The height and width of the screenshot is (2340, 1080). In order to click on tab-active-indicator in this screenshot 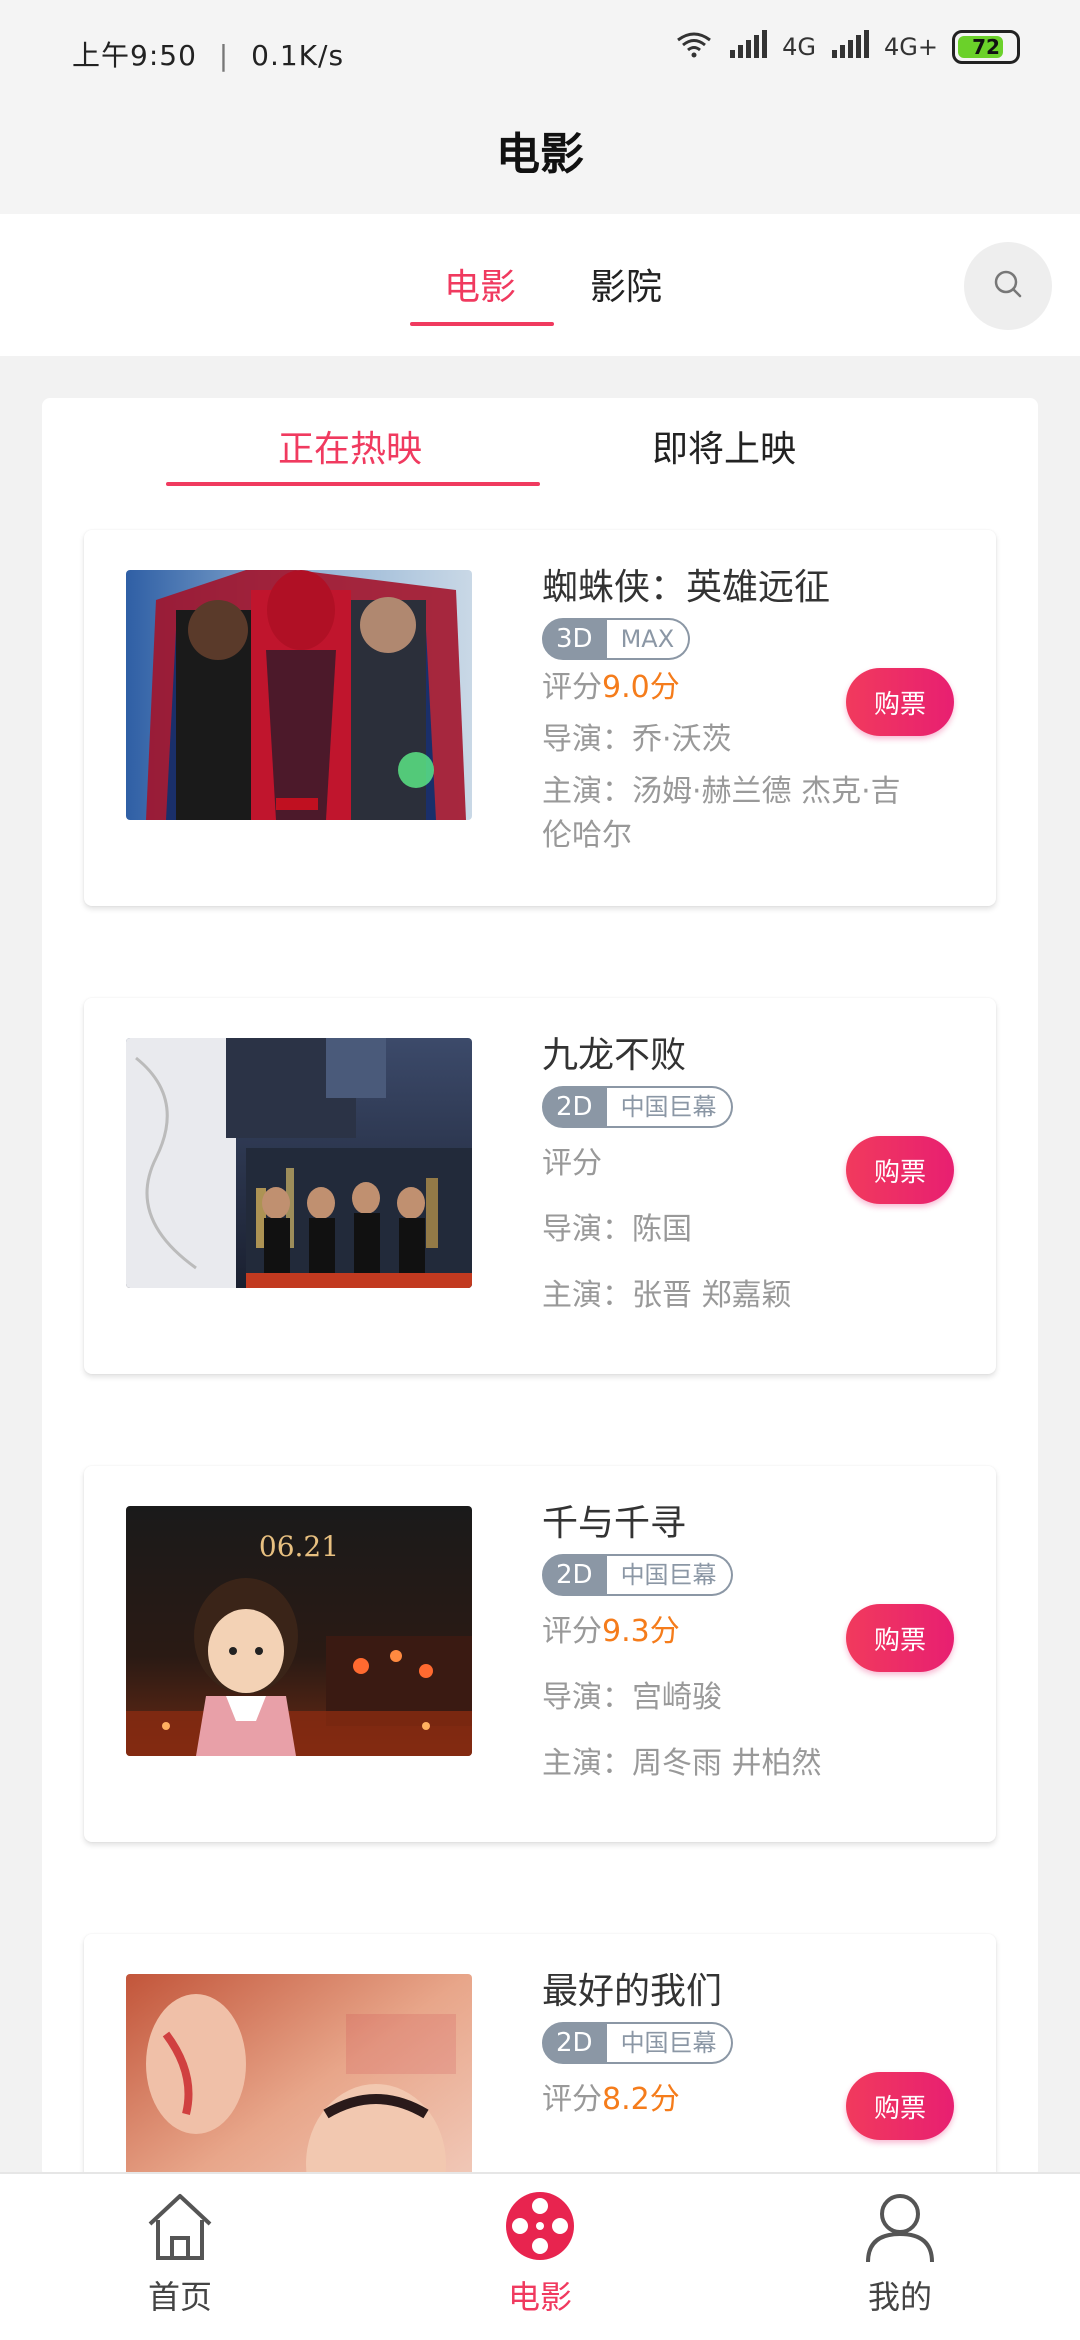, I will do `click(482, 324)`.